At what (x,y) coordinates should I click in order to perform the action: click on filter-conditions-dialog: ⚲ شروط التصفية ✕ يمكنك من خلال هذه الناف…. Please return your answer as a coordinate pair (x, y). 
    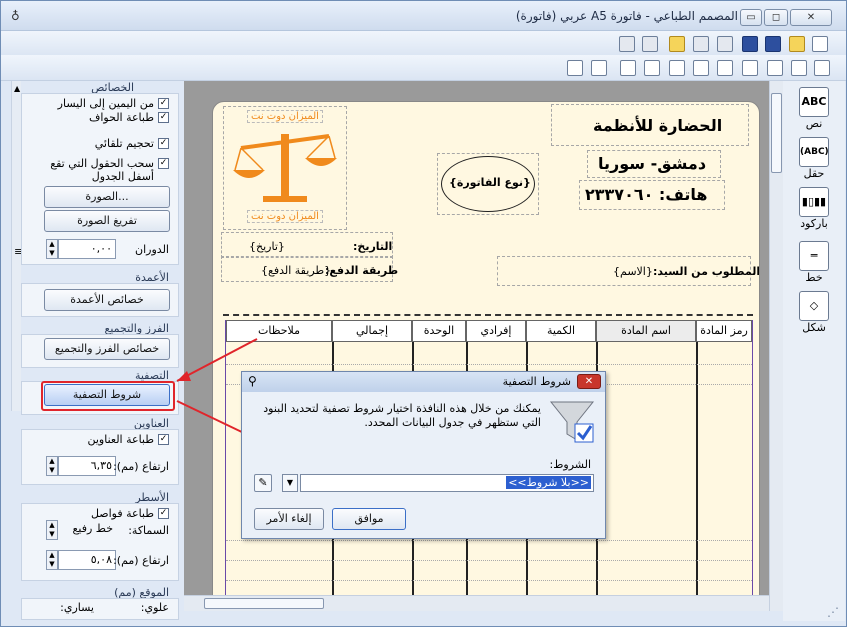
    Looking at the image, I should click on (423, 455).